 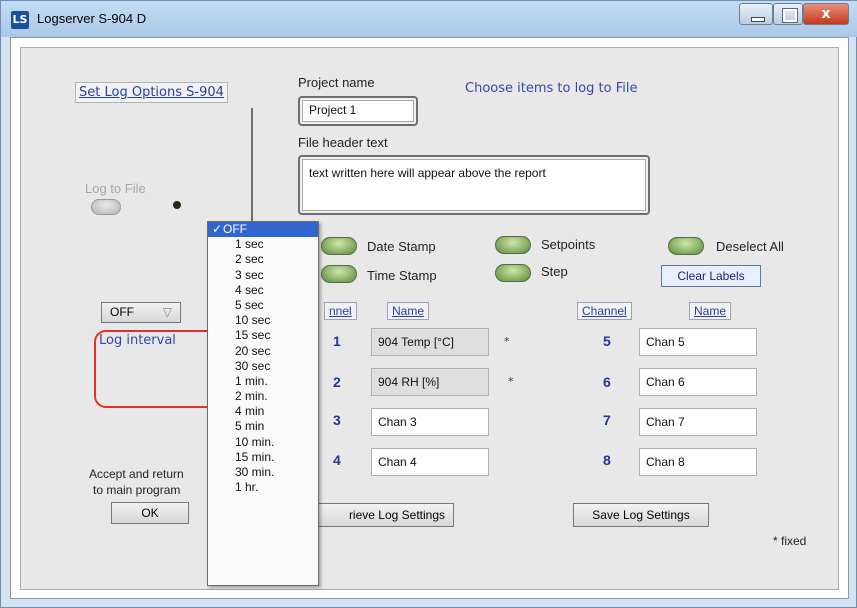 What do you see at coordinates (115, 188) in the screenshot?
I see `log-to-file-label: Log to File` at bounding box center [115, 188].